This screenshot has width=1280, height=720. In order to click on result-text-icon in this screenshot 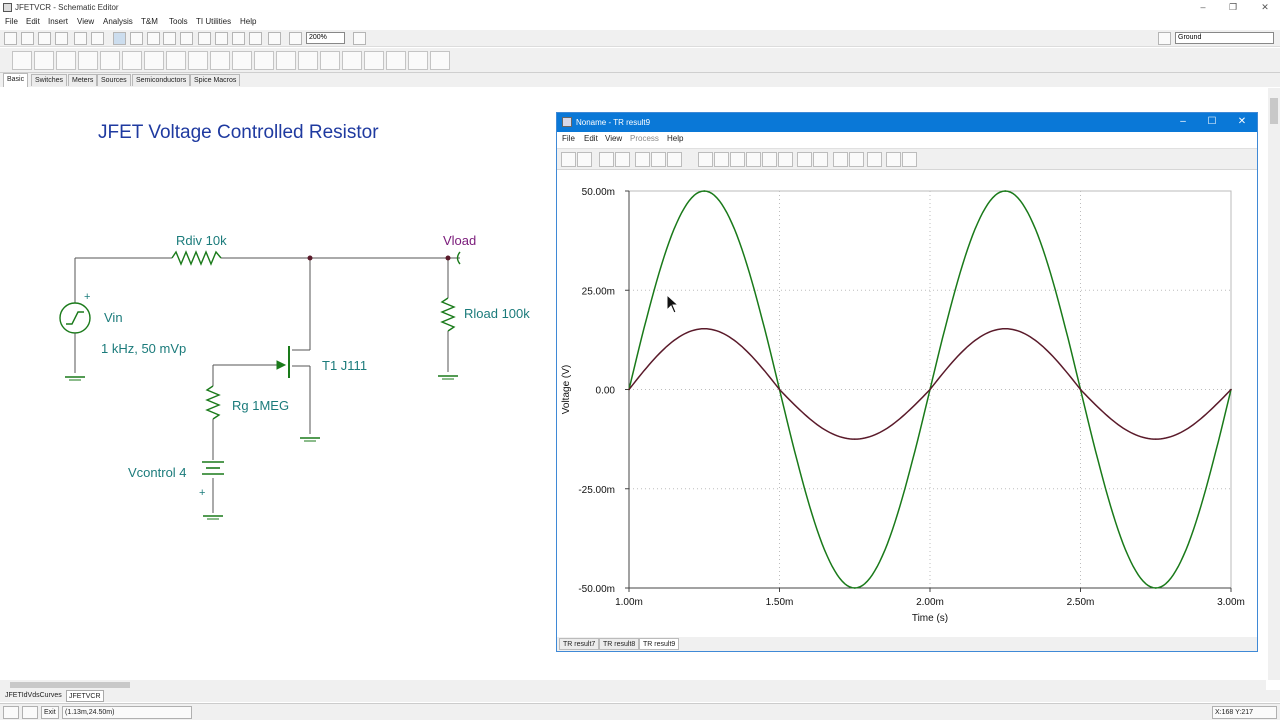, I will do `click(705, 159)`.